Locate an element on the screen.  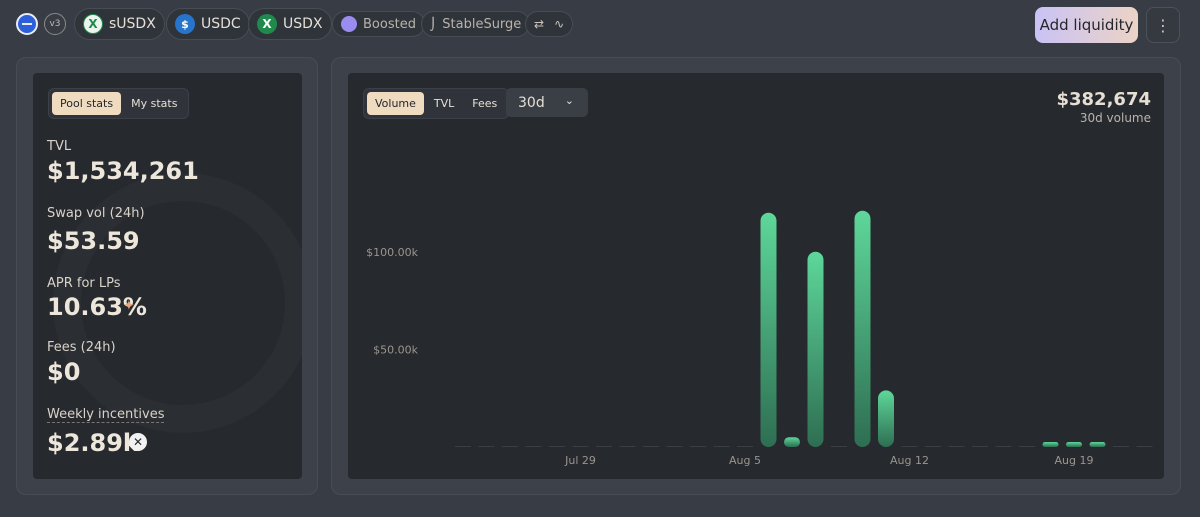
more-vertical-icon: ⋮ is located at coordinates (1163, 25).